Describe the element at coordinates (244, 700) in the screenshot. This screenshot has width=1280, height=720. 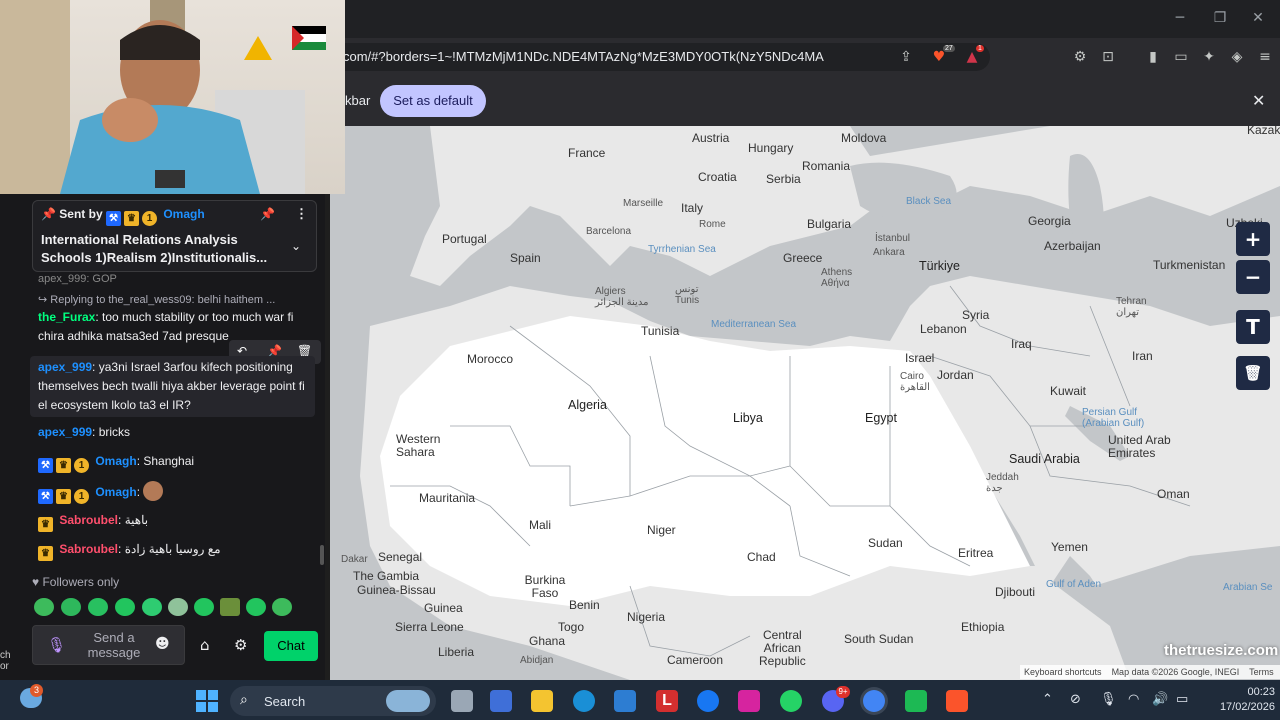
I see `search-icon: ⌕` at that location.